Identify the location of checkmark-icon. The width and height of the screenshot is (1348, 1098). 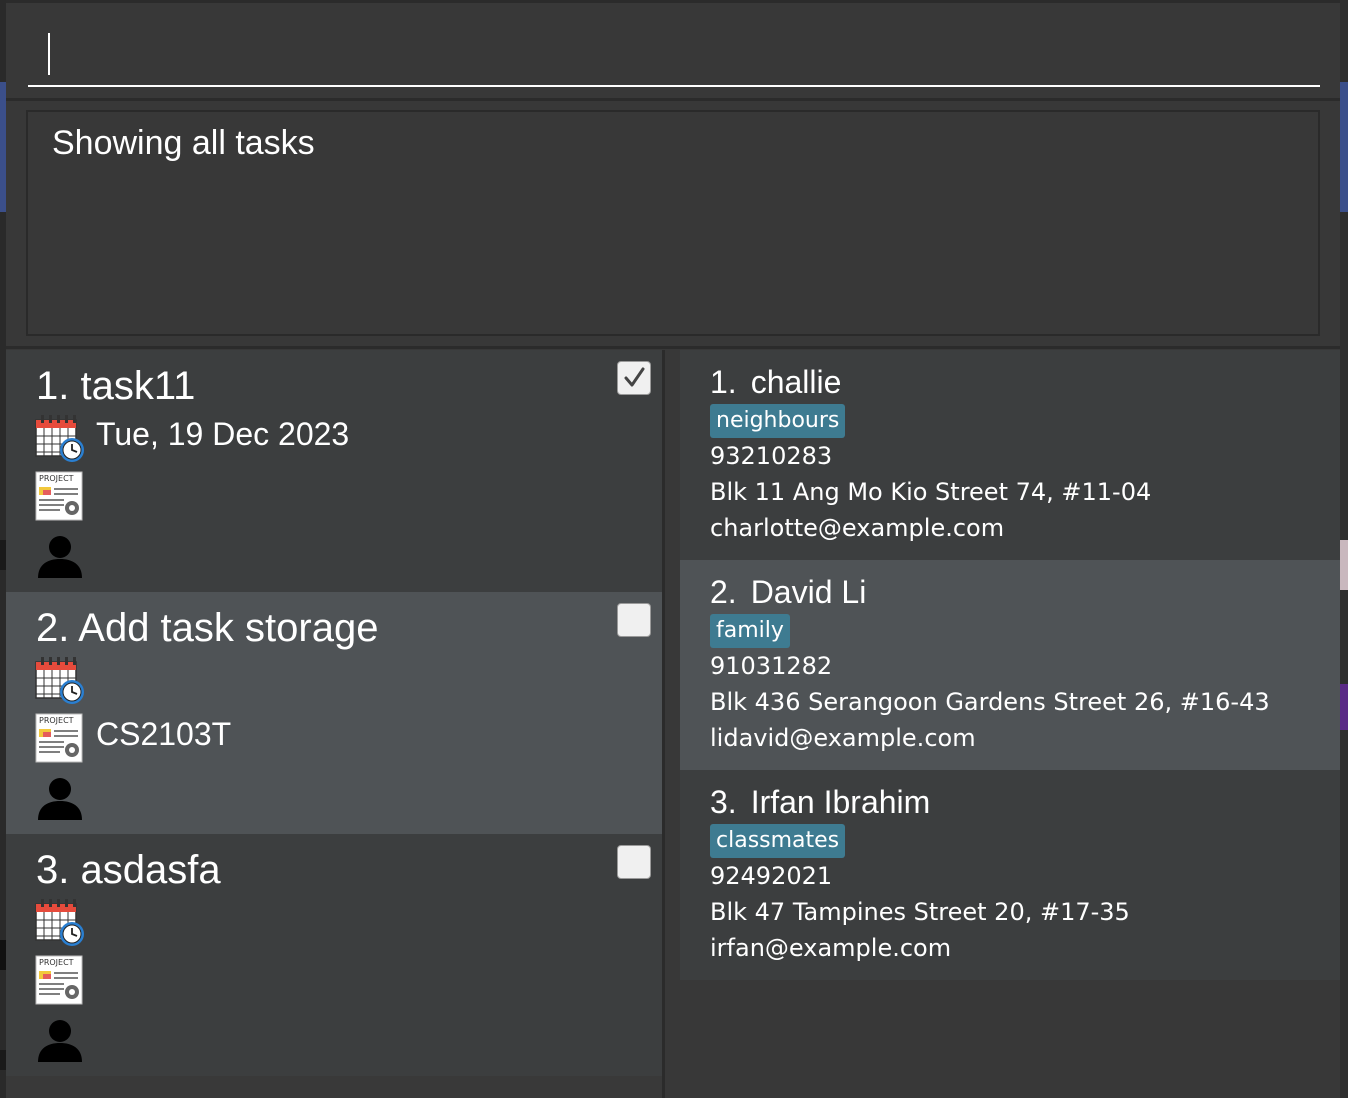
(634, 377).